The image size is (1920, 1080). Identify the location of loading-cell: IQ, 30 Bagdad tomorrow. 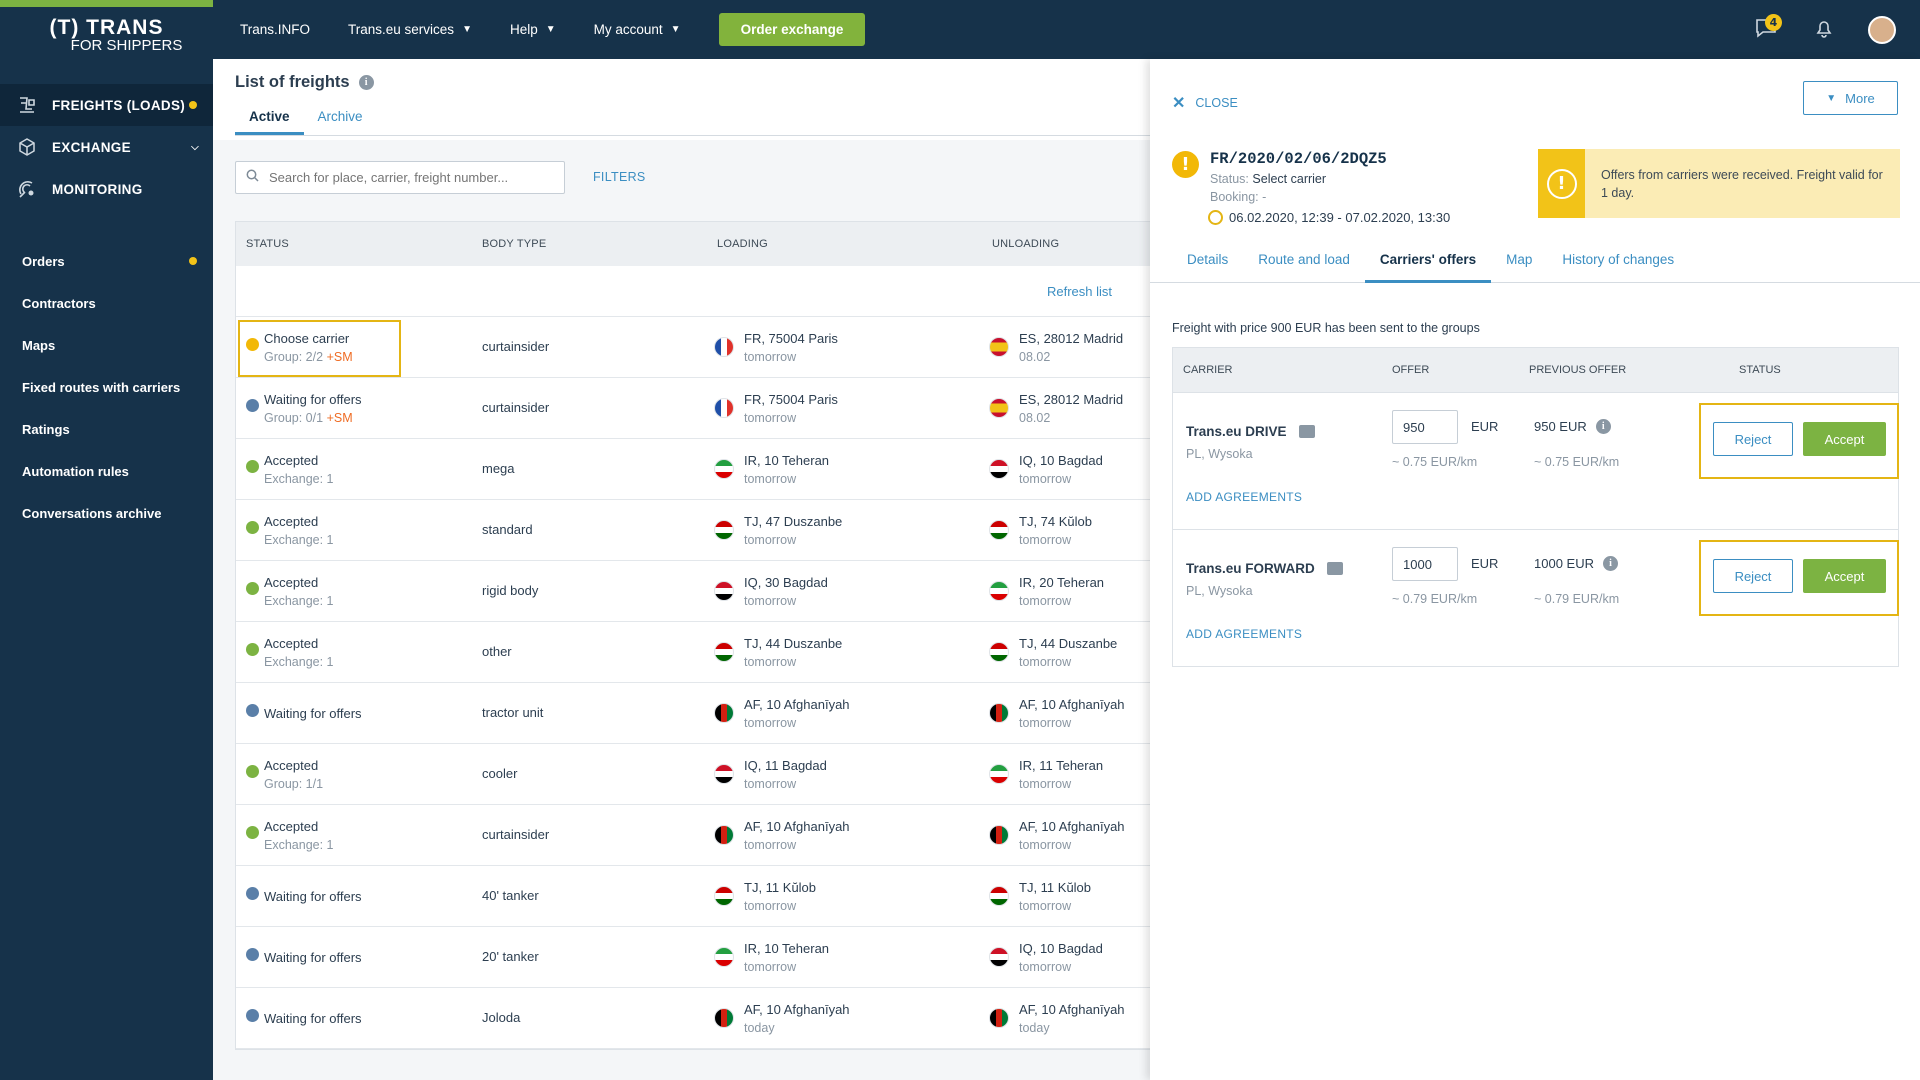
(786, 592).